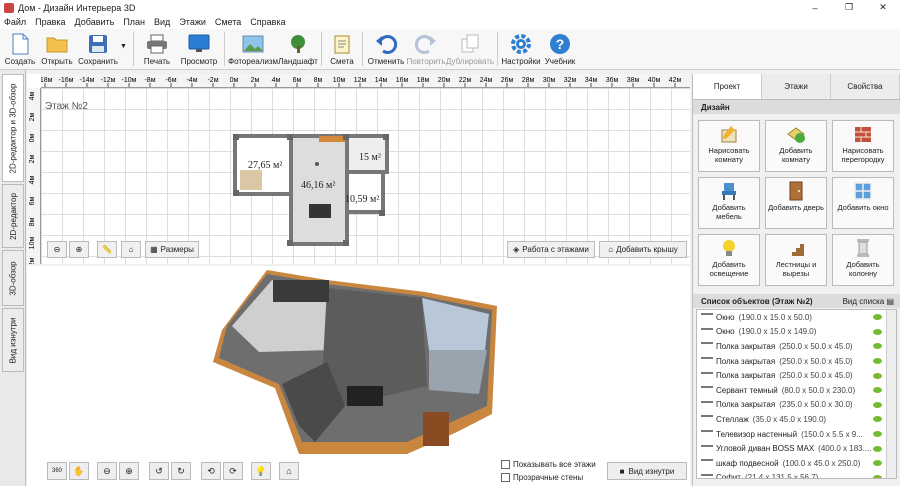  Describe the element at coordinates (868, 301) in the screenshot. I see `list-view-toggle: Вид списка ▤` at that location.